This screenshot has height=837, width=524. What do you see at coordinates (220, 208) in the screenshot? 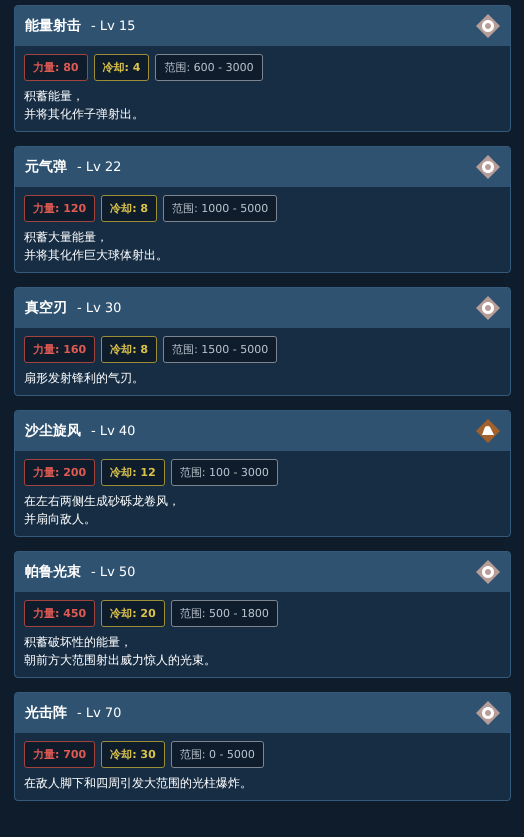
I see `range-tag: 范围: 1000 - 5000` at bounding box center [220, 208].